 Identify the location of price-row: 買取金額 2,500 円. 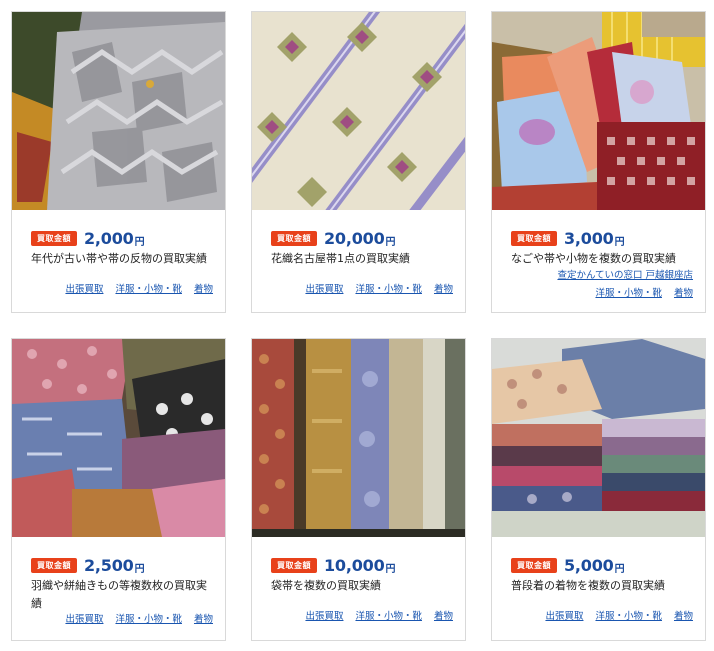
(128, 565).